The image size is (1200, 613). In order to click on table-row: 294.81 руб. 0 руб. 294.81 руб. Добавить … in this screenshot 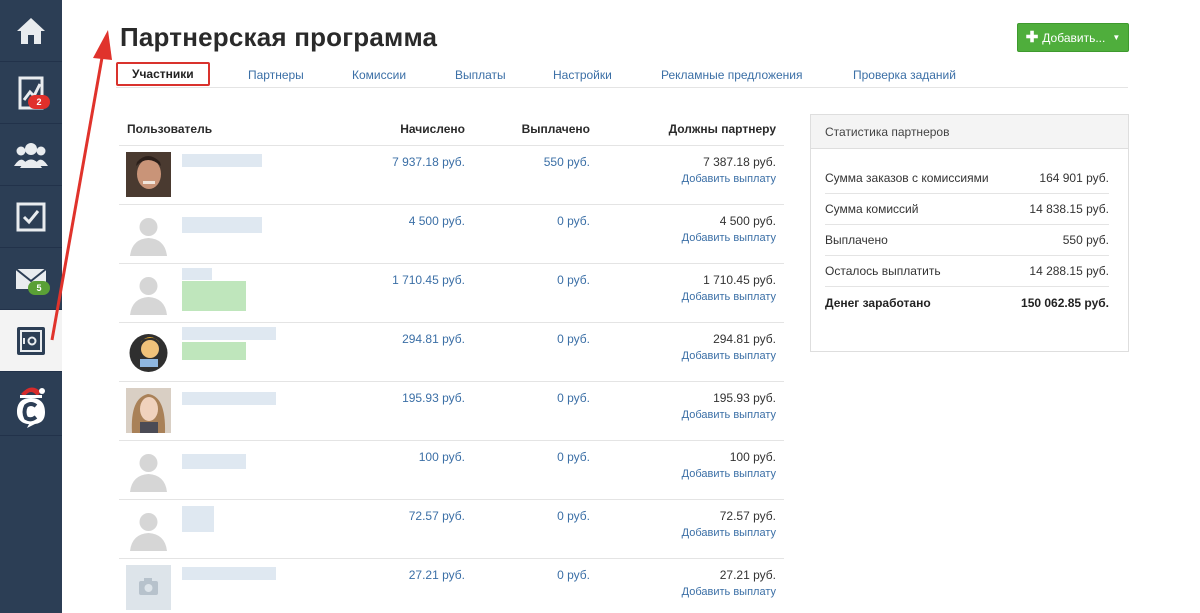, I will do `click(451, 351)`.